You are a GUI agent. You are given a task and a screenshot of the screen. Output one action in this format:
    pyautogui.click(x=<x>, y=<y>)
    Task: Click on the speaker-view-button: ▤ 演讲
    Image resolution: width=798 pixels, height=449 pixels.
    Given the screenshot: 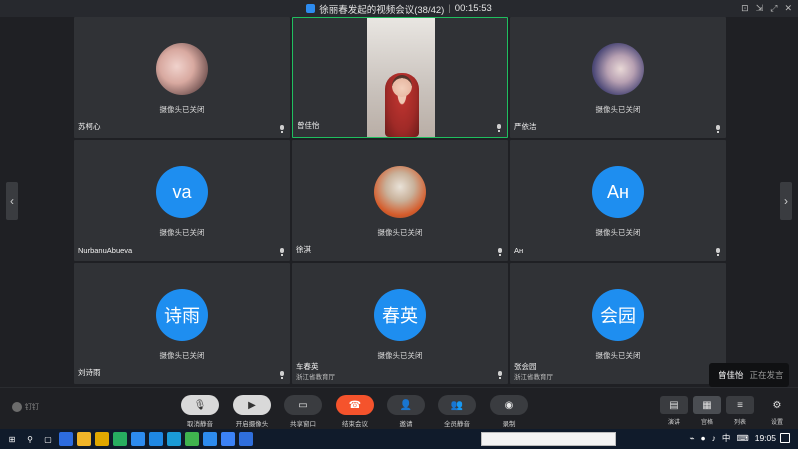 What is the action you would take?
    pyautogui.click(x=674, y=411)
    